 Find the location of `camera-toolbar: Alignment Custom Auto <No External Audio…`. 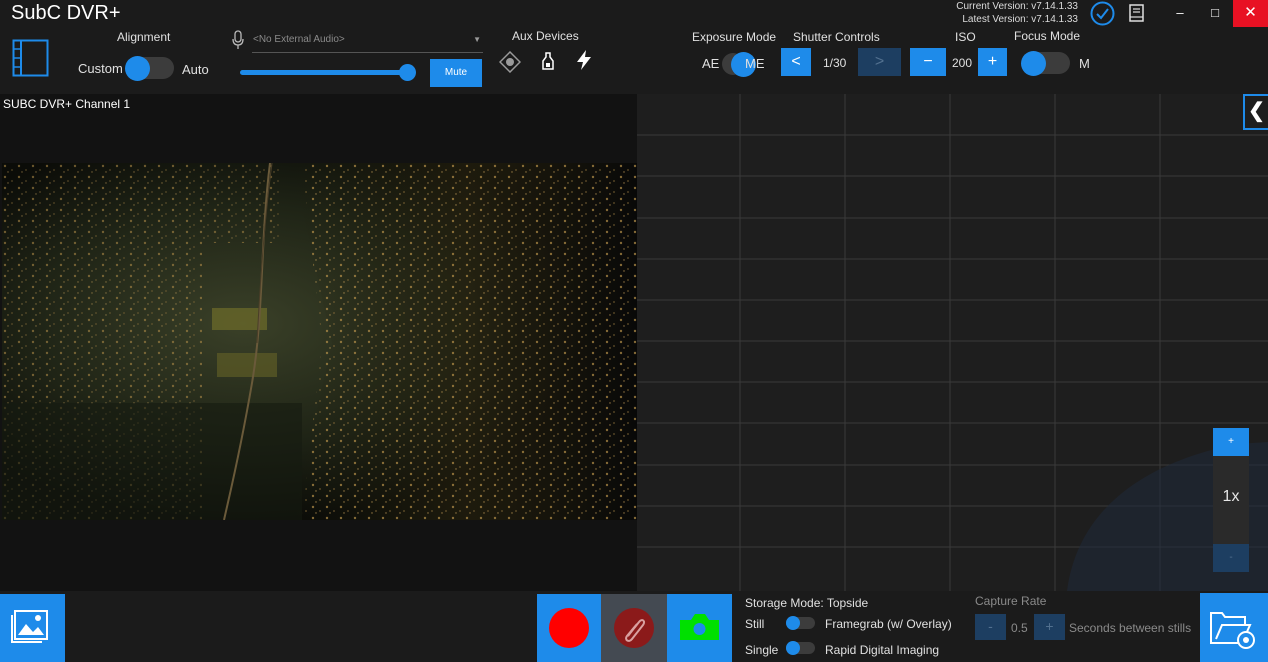

camera-toolbar: Alignment Custom Auto <No External Audio… is located at coordinates (634, 60).